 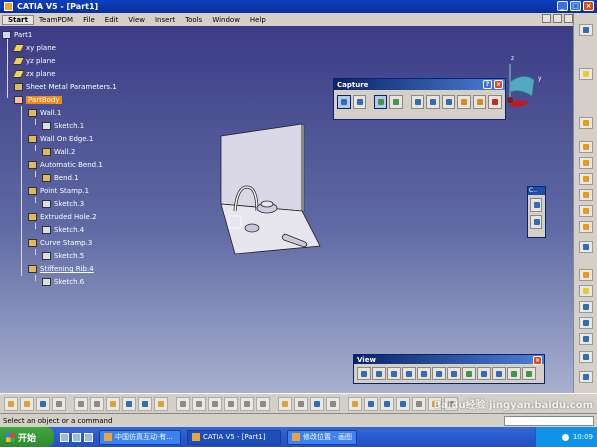 What do you see at coordinates (409, 373) in the screenshot?
I see `rotate-icon` at bounding box center [409, 373].